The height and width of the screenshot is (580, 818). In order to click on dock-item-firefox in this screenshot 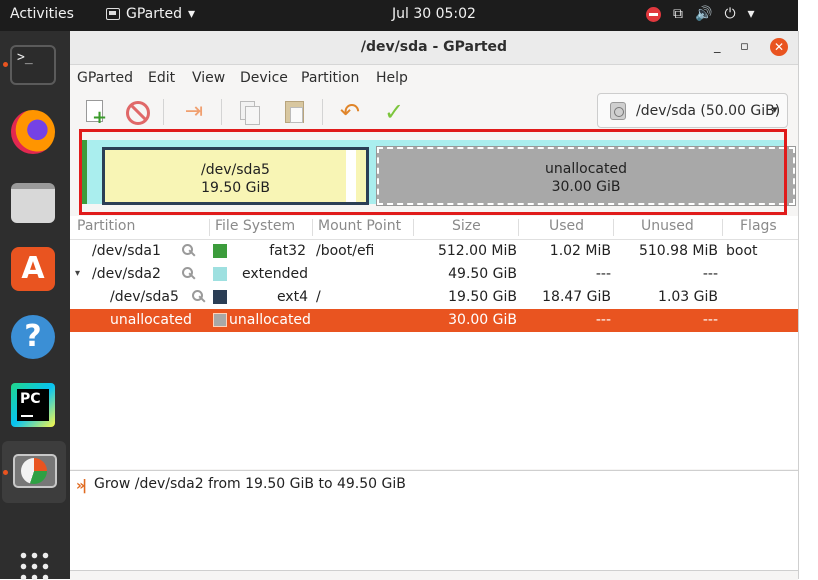, I will do `click(35, 132)`.